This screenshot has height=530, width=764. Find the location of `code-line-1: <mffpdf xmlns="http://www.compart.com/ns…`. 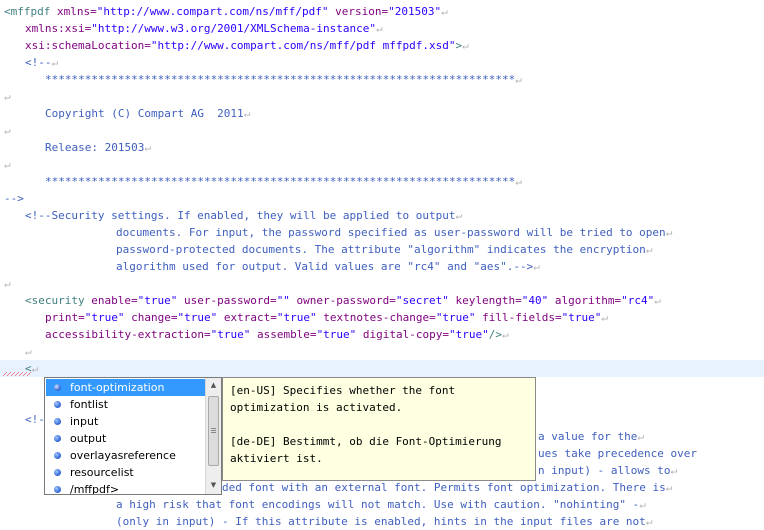

code-line-1: <mffpdf xmlns="http://www.compart.com/ns… is located at coordinates (226, 11).